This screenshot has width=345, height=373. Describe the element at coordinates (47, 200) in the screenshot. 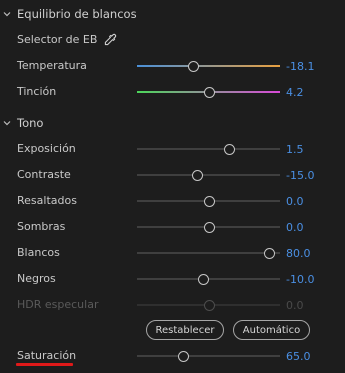

I see `highlights-label: Resaltados` at that location.